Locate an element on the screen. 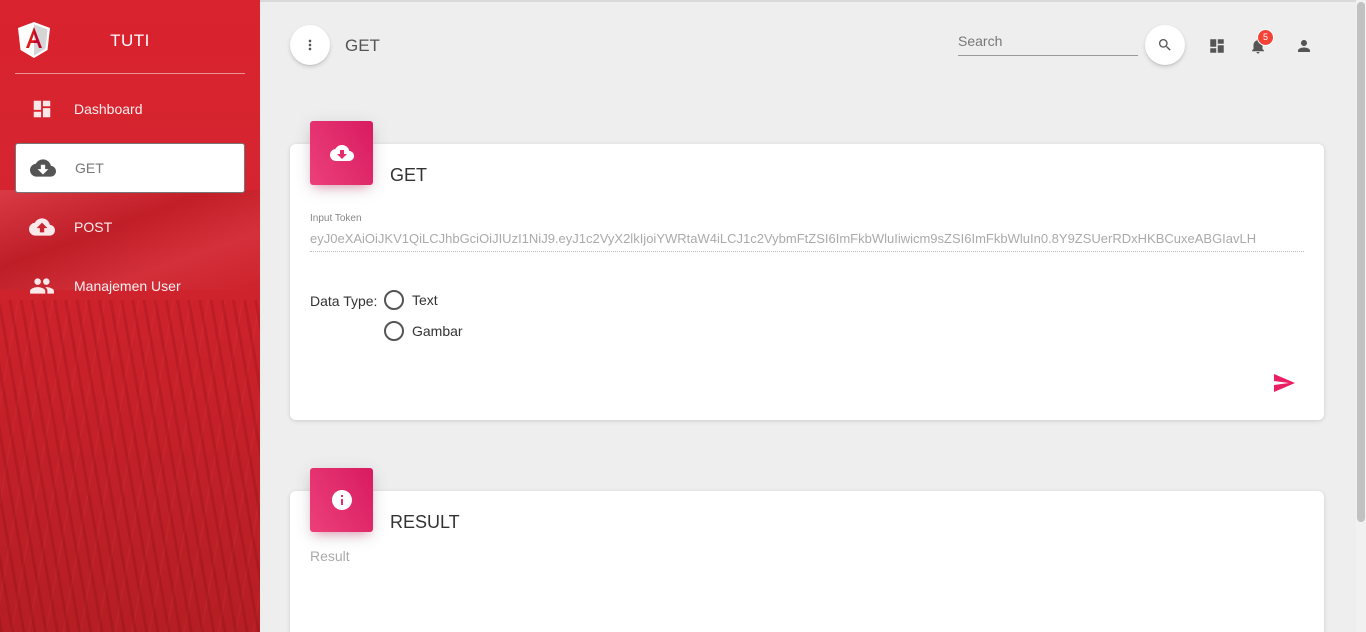  token-input is located at coordinates (807, 238).